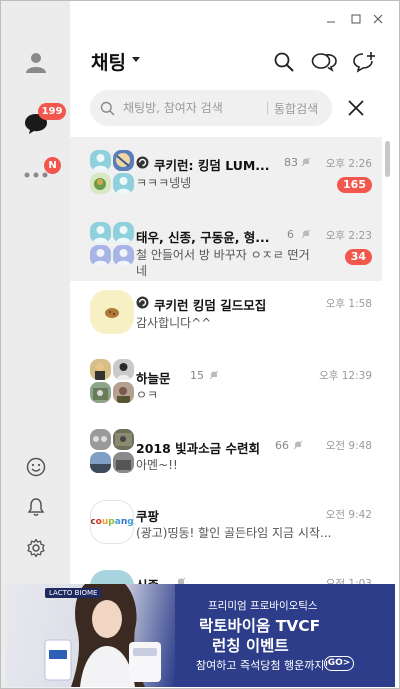  What do you see at coordinates (153, 378) in the screenshot?
I see `chat-room-name: 하늘문` at bounding box center [153, 378].